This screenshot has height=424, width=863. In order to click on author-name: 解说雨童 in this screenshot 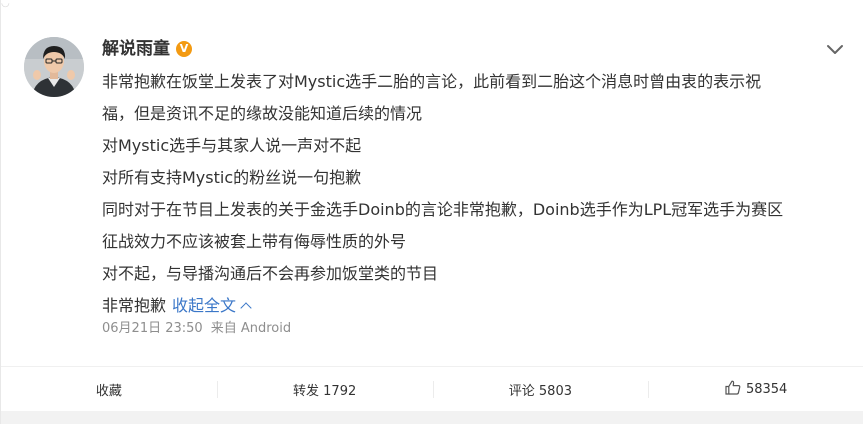, I will do `click(136, 49)`.